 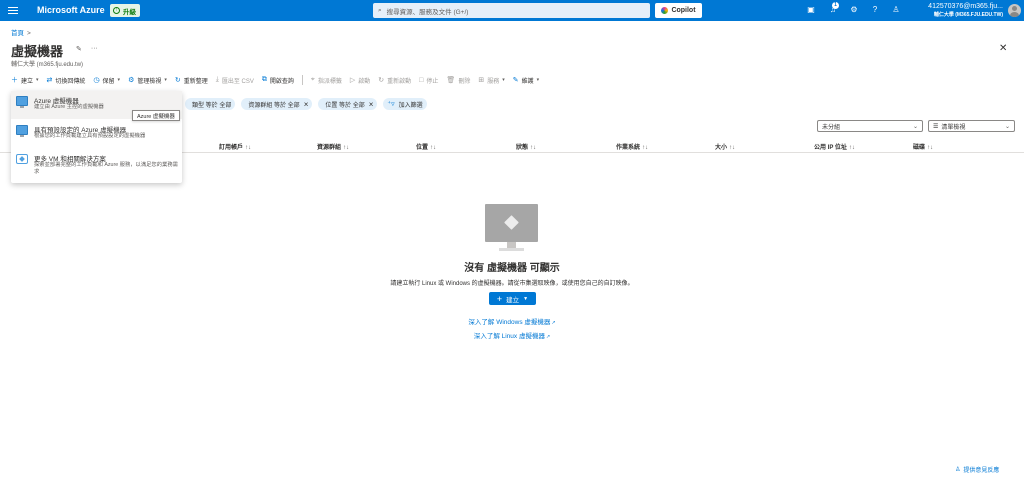 What do you see at coordinates (811, 10) in the screenshot?
I see `cloud-shell-icon: ▣` at bounding box center [811, 10].